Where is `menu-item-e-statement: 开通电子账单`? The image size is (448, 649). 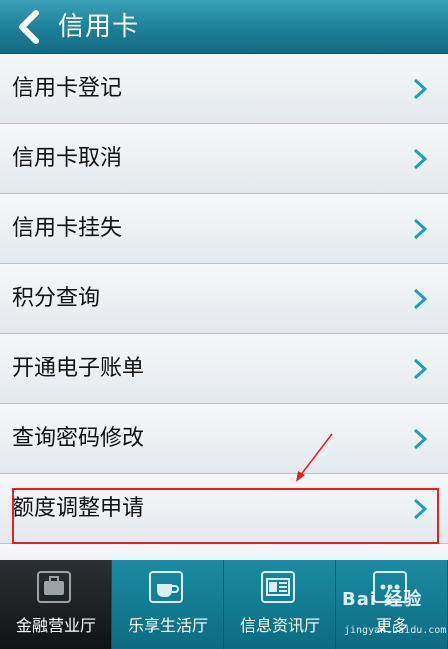 menu-item-e-statement: 开通电子账单 is located at coordinates (224, 369).